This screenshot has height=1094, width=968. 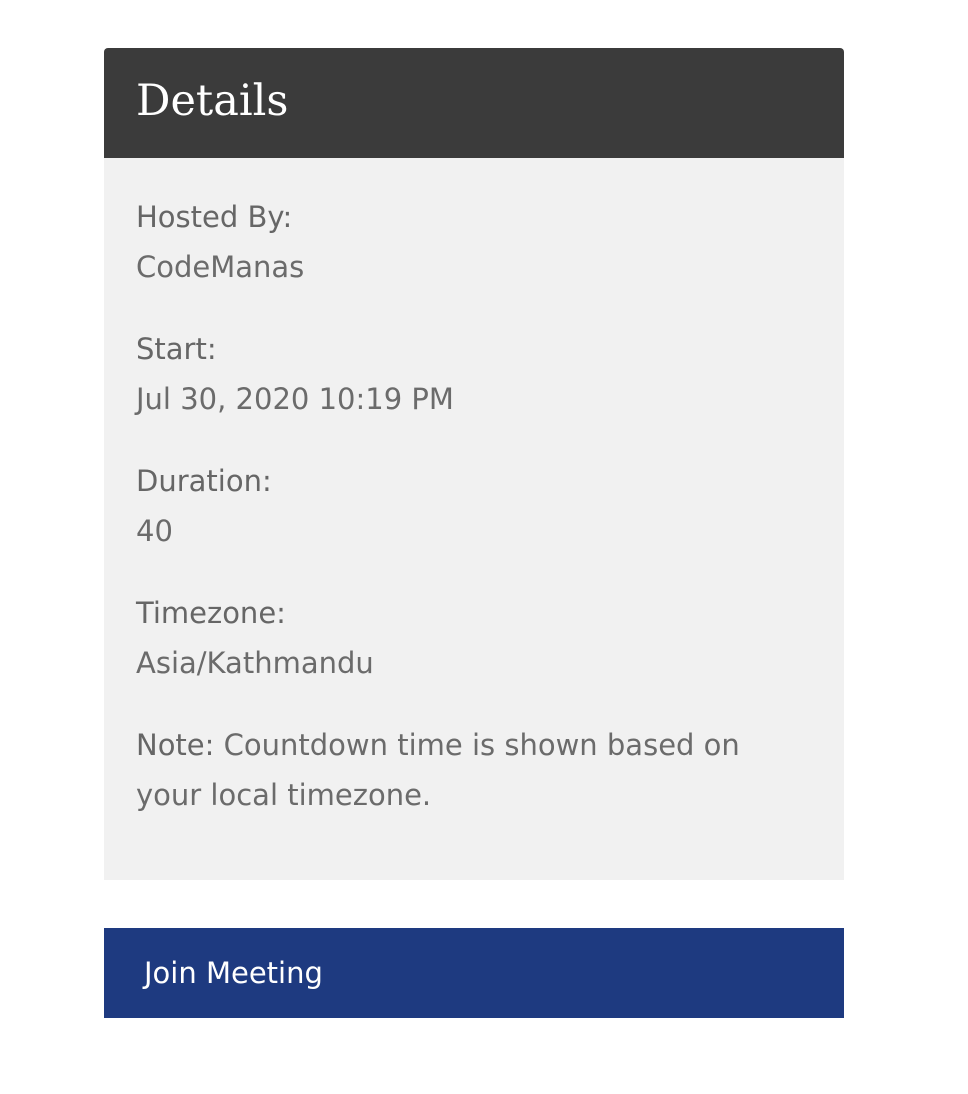 I want to click on hosted-by-label: Hosted By:, so click(x=214, y=217).